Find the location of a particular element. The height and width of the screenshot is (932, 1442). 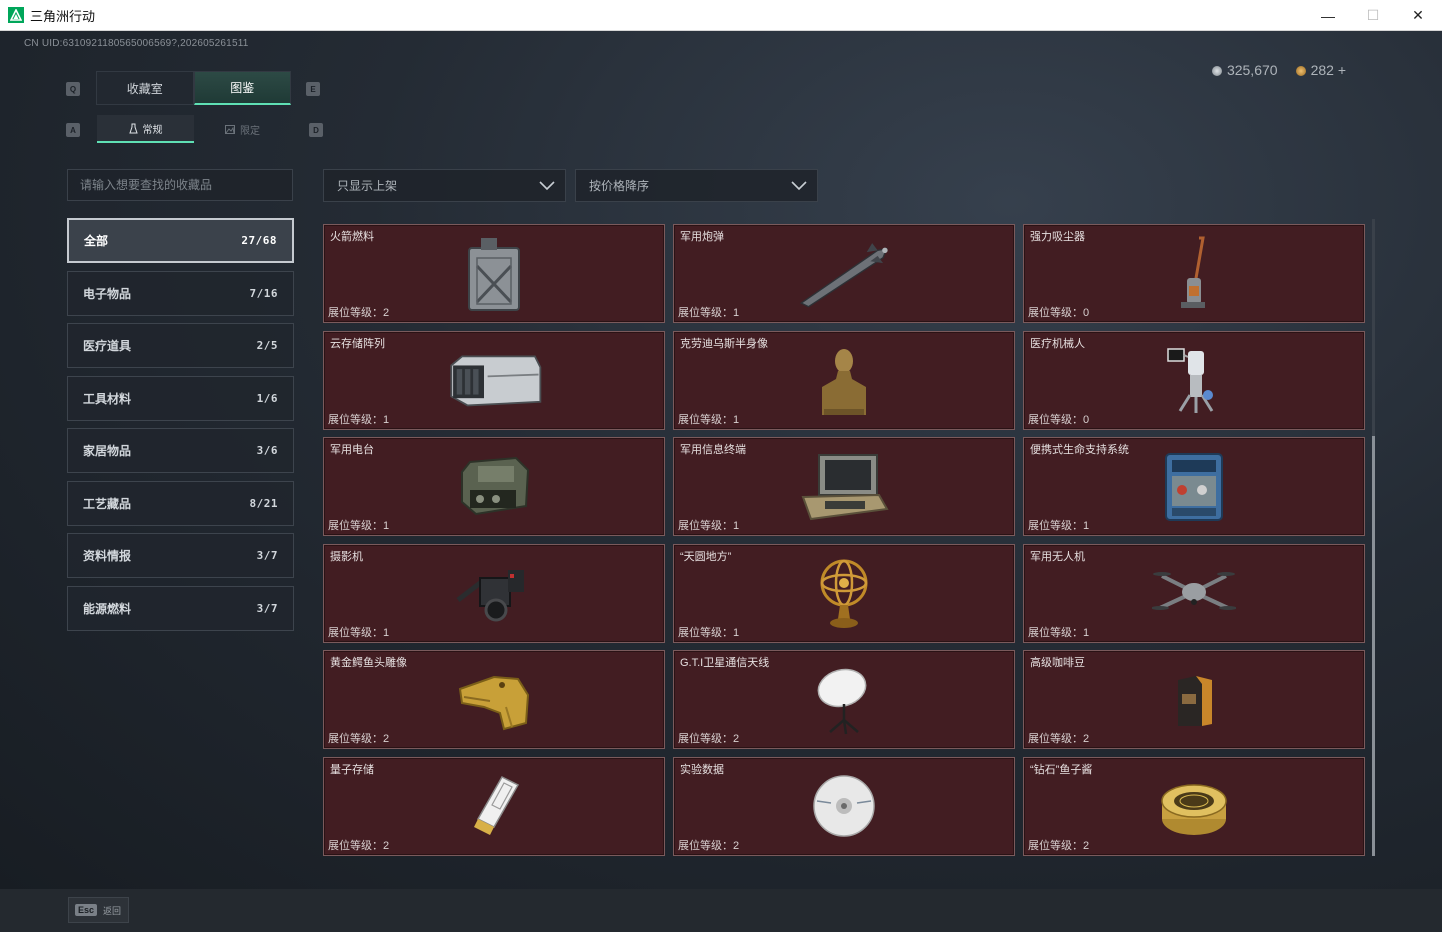

item-card: 摄影机 展位等级：1 is located at coordinates (494, 593).